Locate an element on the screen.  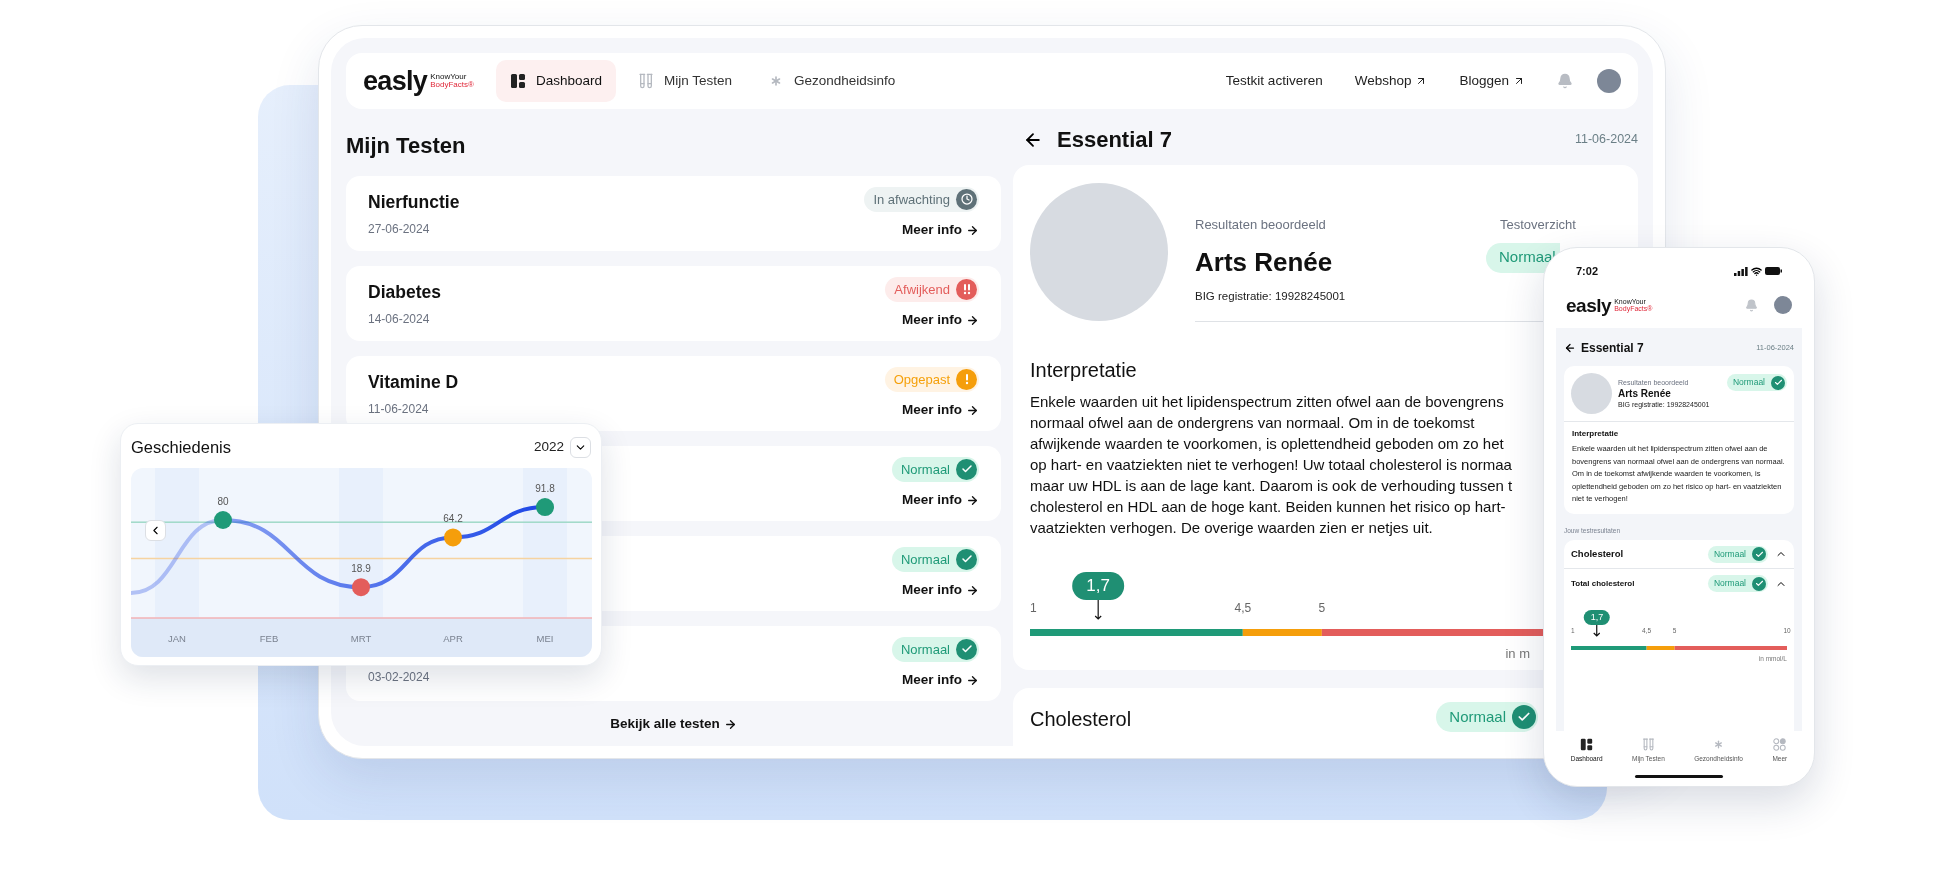
scale-tick-label: 4,5 is located at coordinates (1243, 608).